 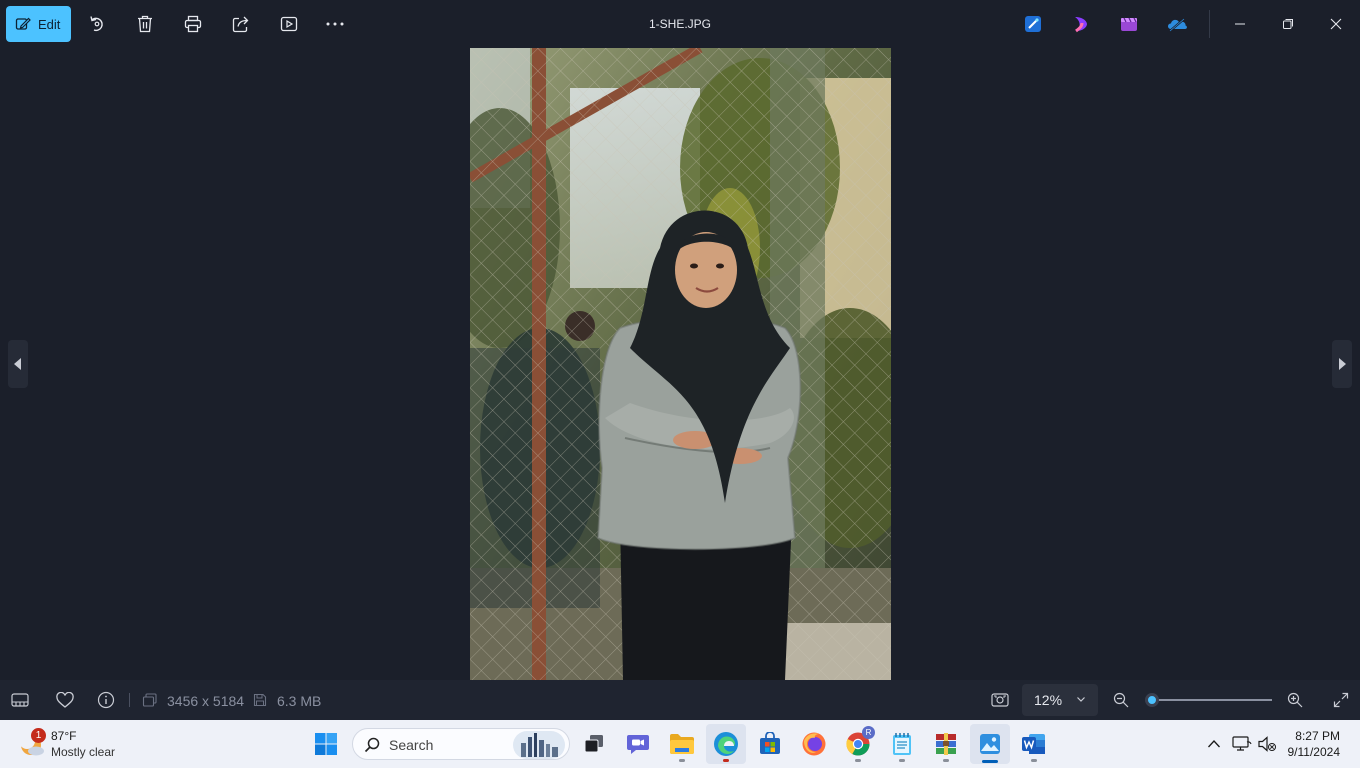 What do you see at coordinates (23, 23) in the screenshot?
I see `edit-icon` at bounding box center [23, 23].